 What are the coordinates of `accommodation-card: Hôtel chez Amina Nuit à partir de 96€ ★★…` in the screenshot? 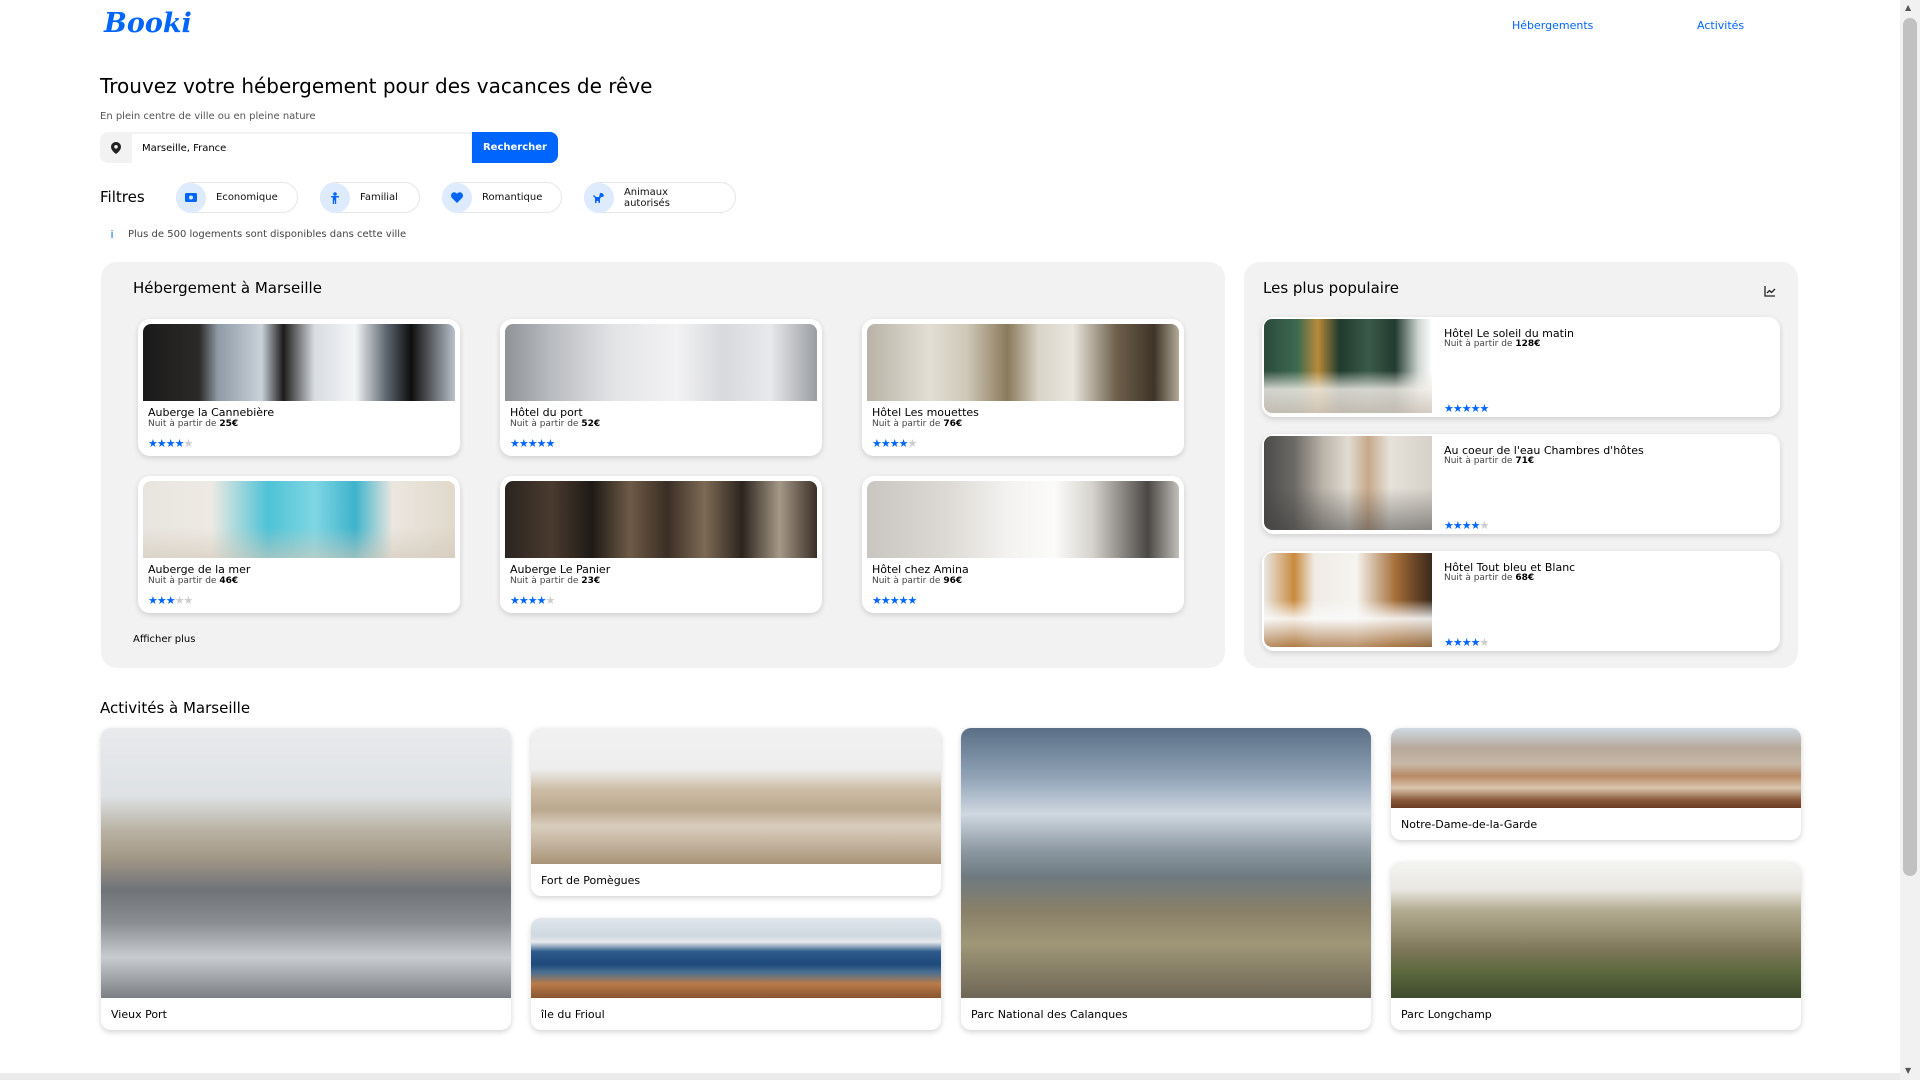 It's located at (1023, 544).